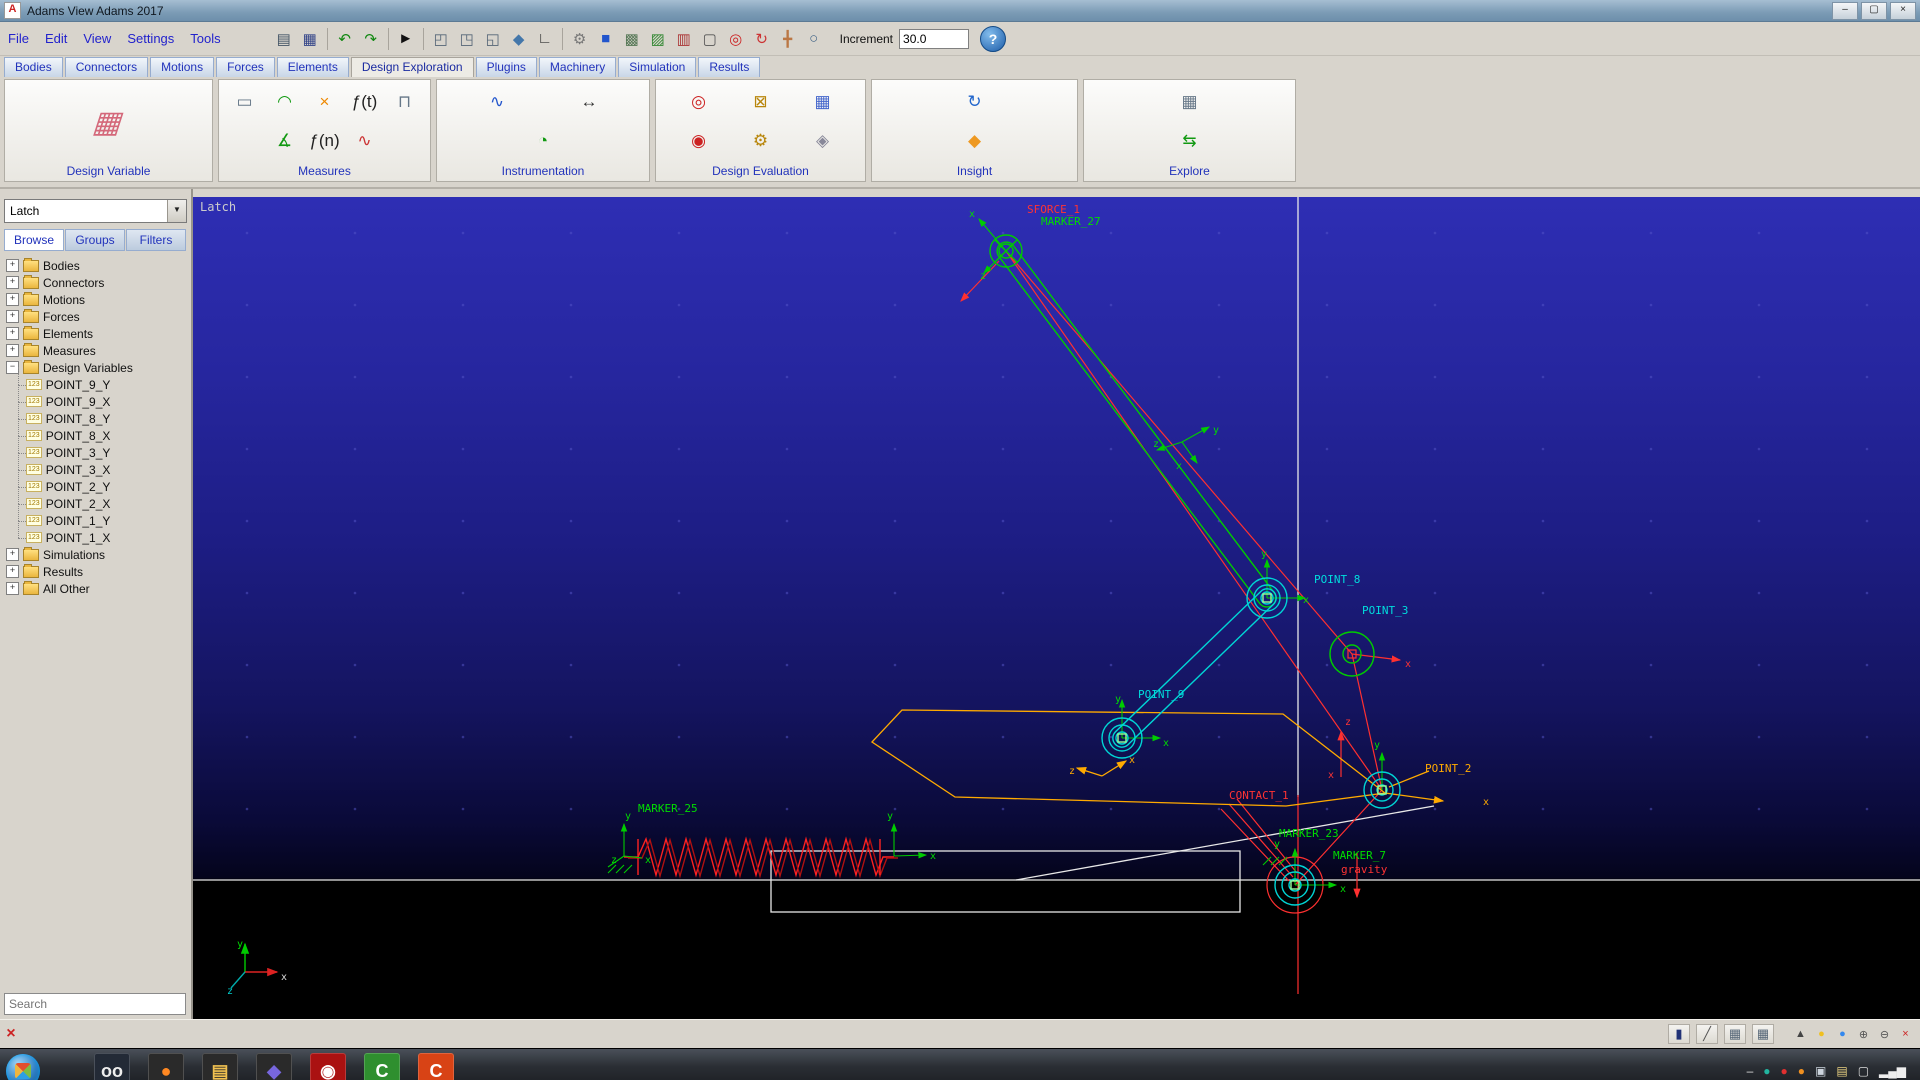 This screenshot has width=1920, height=1080. What do you see at coordinates (436, 1066) in the screenshot?
I see `taskbar-app-c-orange: C` at bounding box center [436, 1066].